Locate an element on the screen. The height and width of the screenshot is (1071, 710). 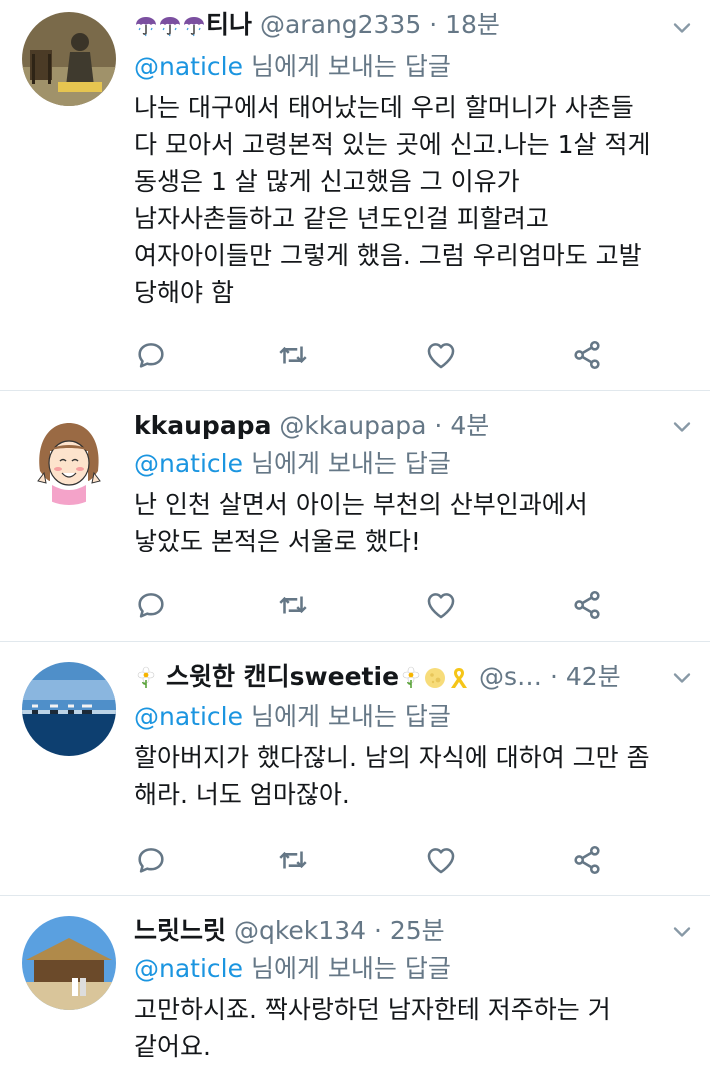
tweet-line: 여자아이들만 그렇게 했음. 그럼 우리엄마도 고발 is located at coordinates (388, 255).